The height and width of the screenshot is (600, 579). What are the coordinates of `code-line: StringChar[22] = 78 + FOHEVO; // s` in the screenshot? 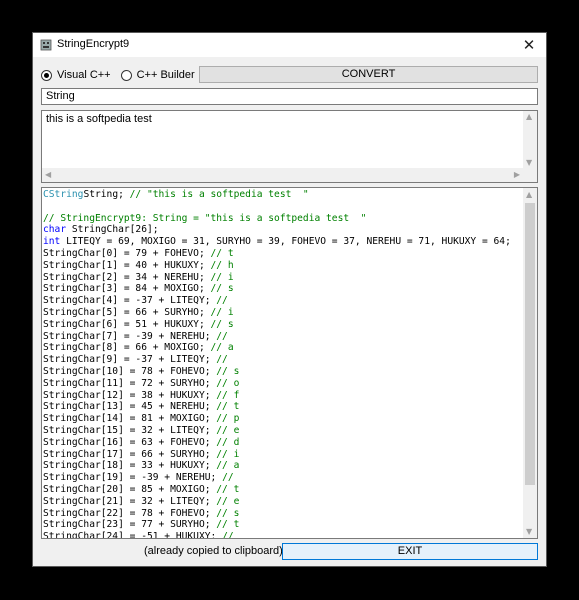 It's located at (283, 514).